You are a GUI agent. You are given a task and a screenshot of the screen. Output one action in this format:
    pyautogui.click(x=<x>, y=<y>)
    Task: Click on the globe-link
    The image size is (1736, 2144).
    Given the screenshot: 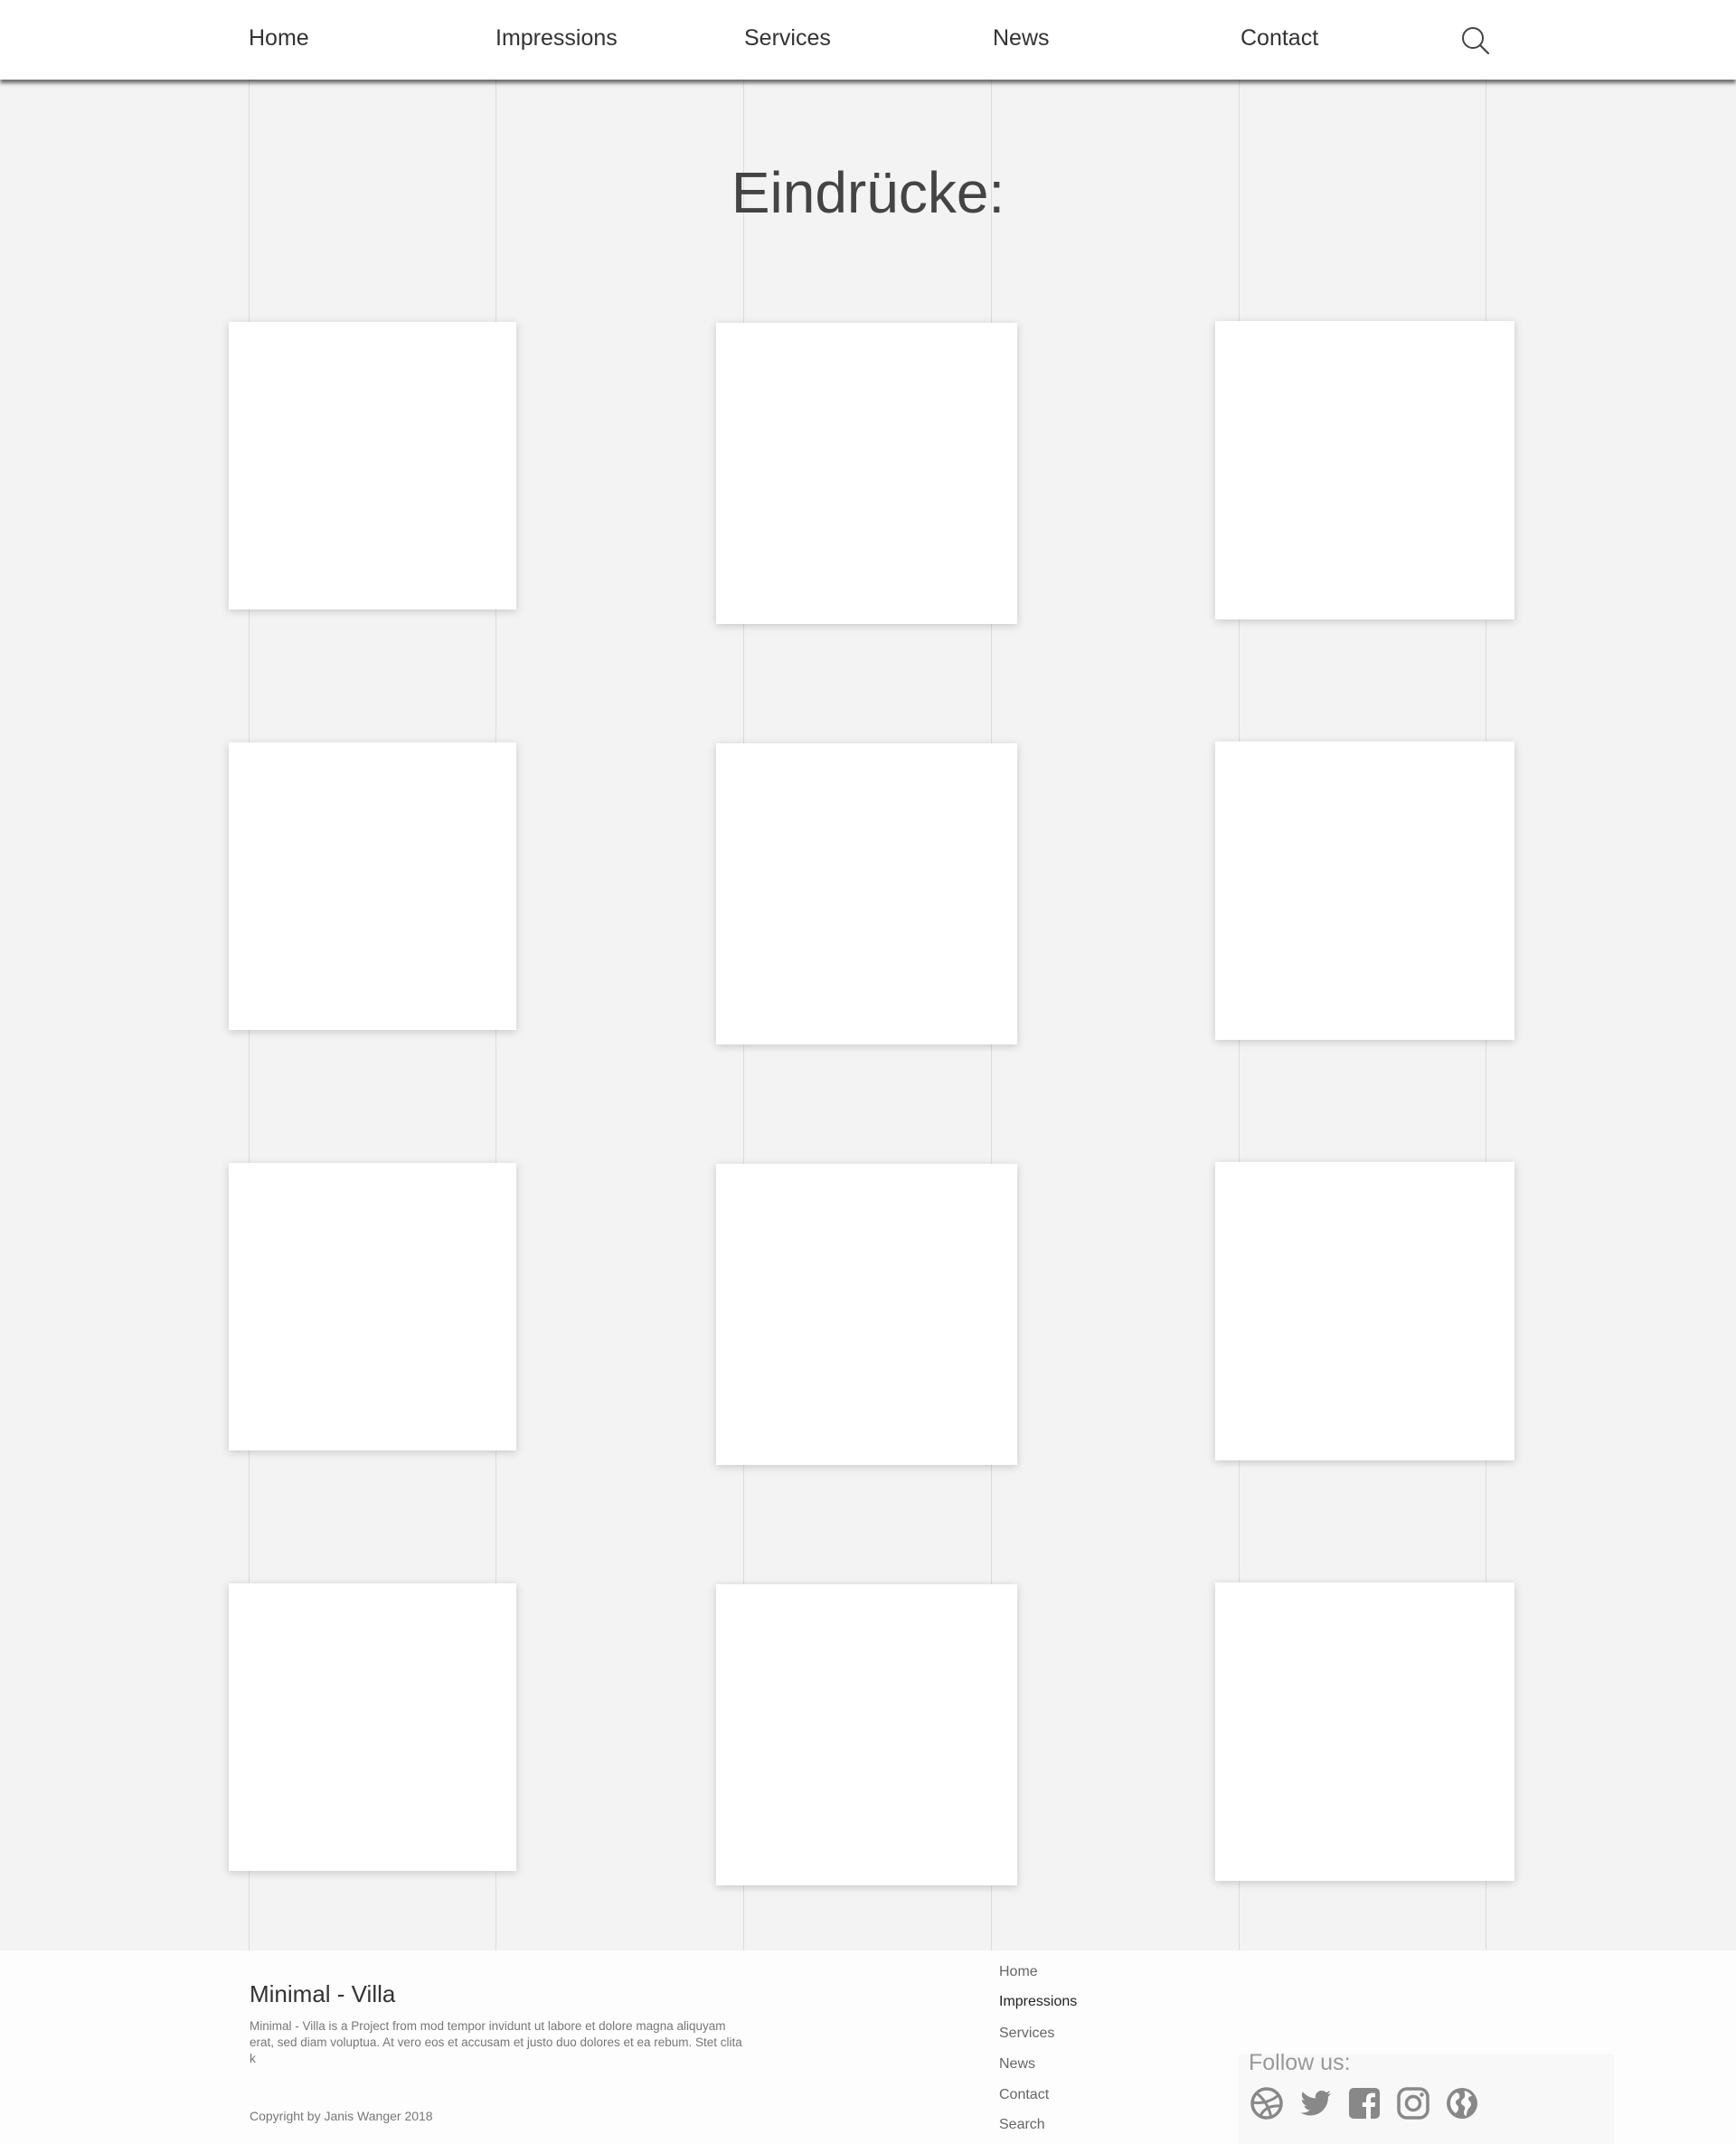 What is the action you would take?
    pyautogui.click(x=1462, y=2103)
    